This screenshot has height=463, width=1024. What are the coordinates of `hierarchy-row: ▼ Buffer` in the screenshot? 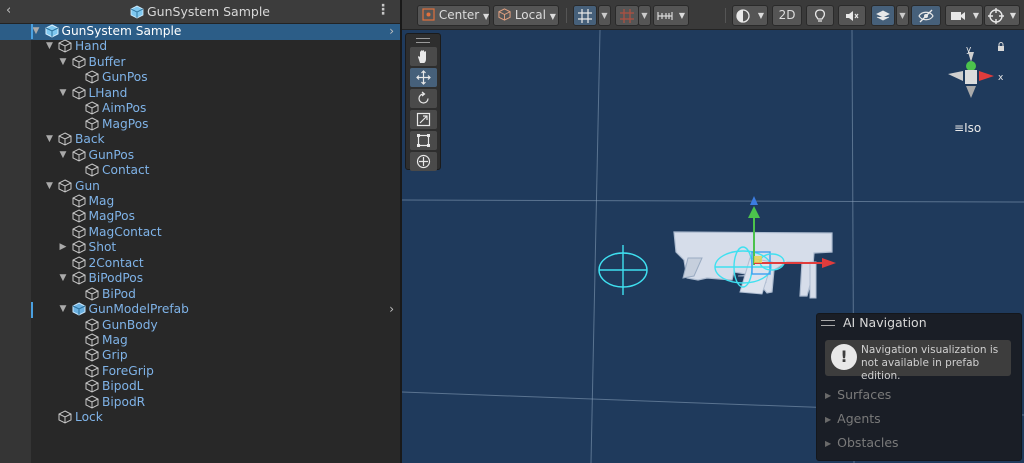 It's located at (200, 63).